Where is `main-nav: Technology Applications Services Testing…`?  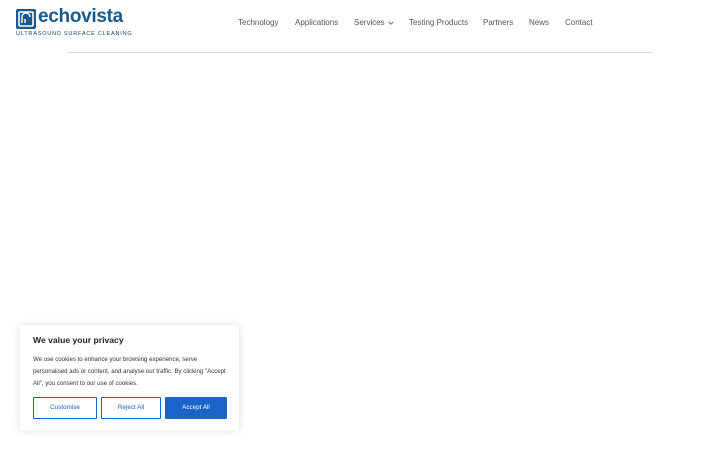
main-nav: Technology Applications Services Testing… is located at coordinates (360, 23).